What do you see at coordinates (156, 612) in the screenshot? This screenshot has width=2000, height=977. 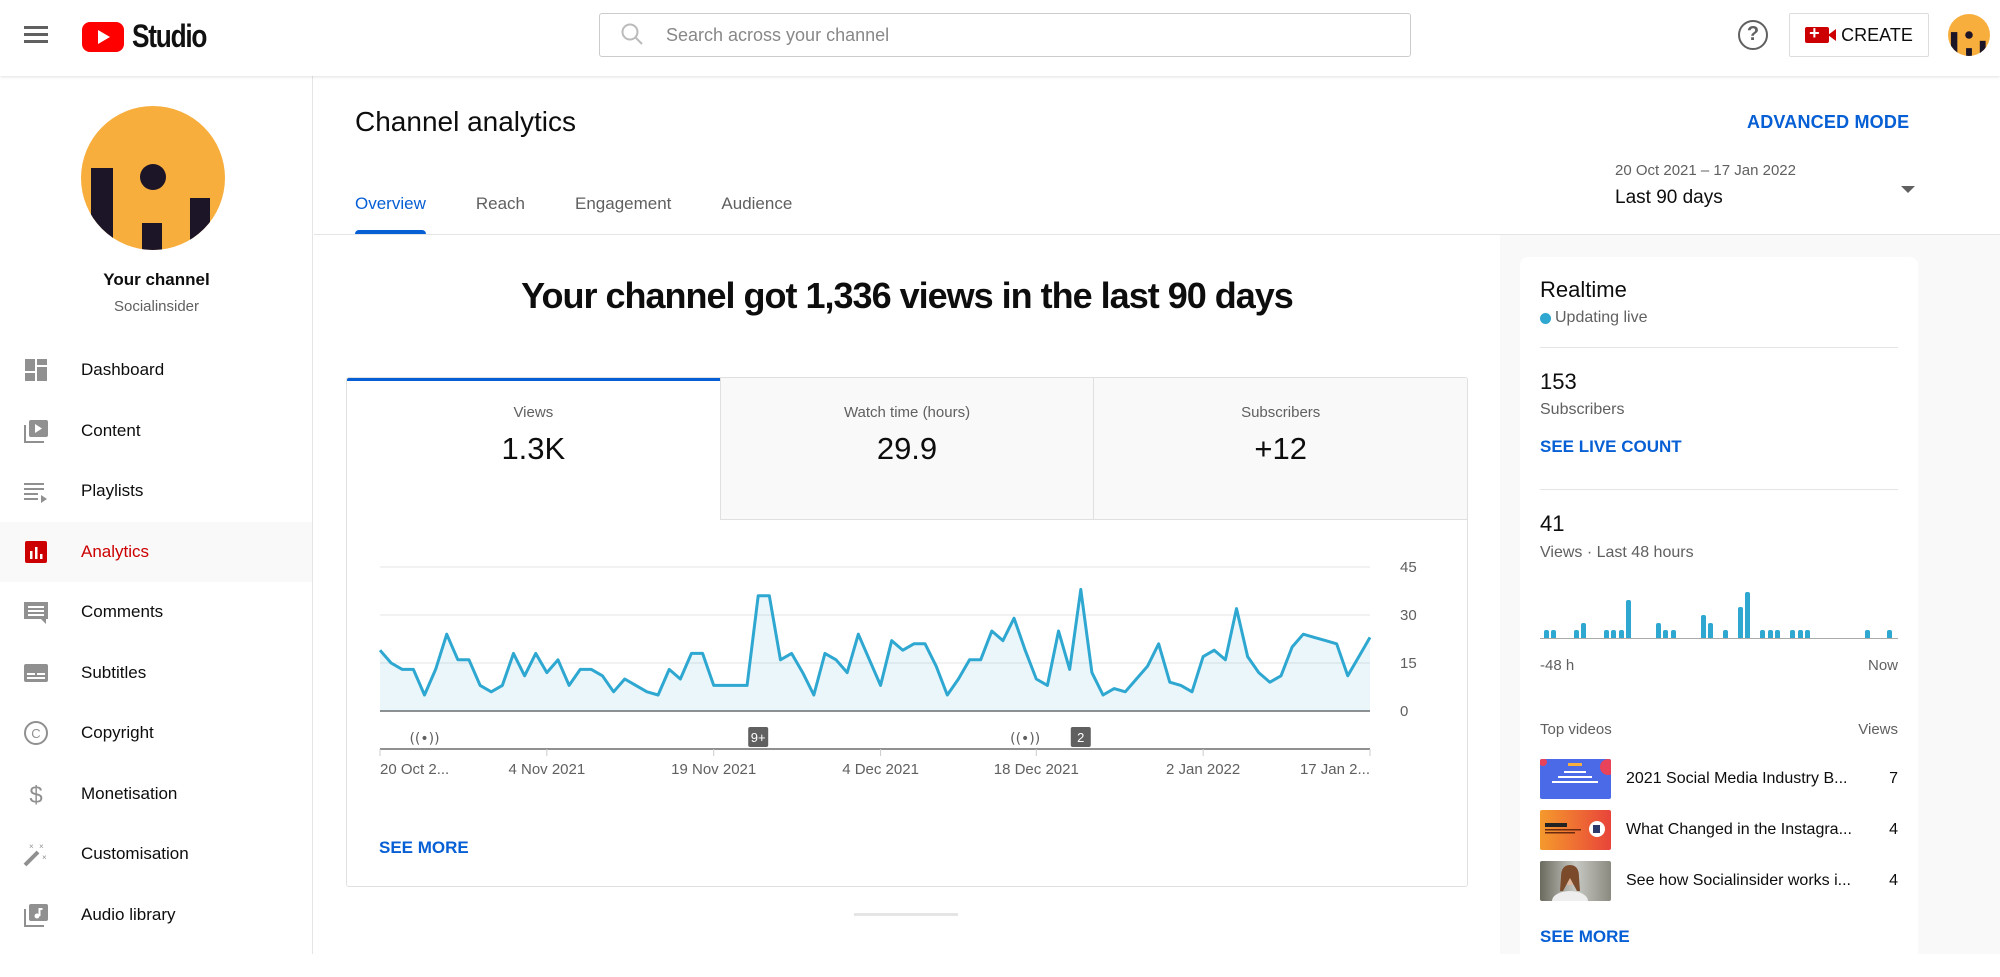 I see `sidebar-item-comments: Comments` at bounding box center [156, 612].